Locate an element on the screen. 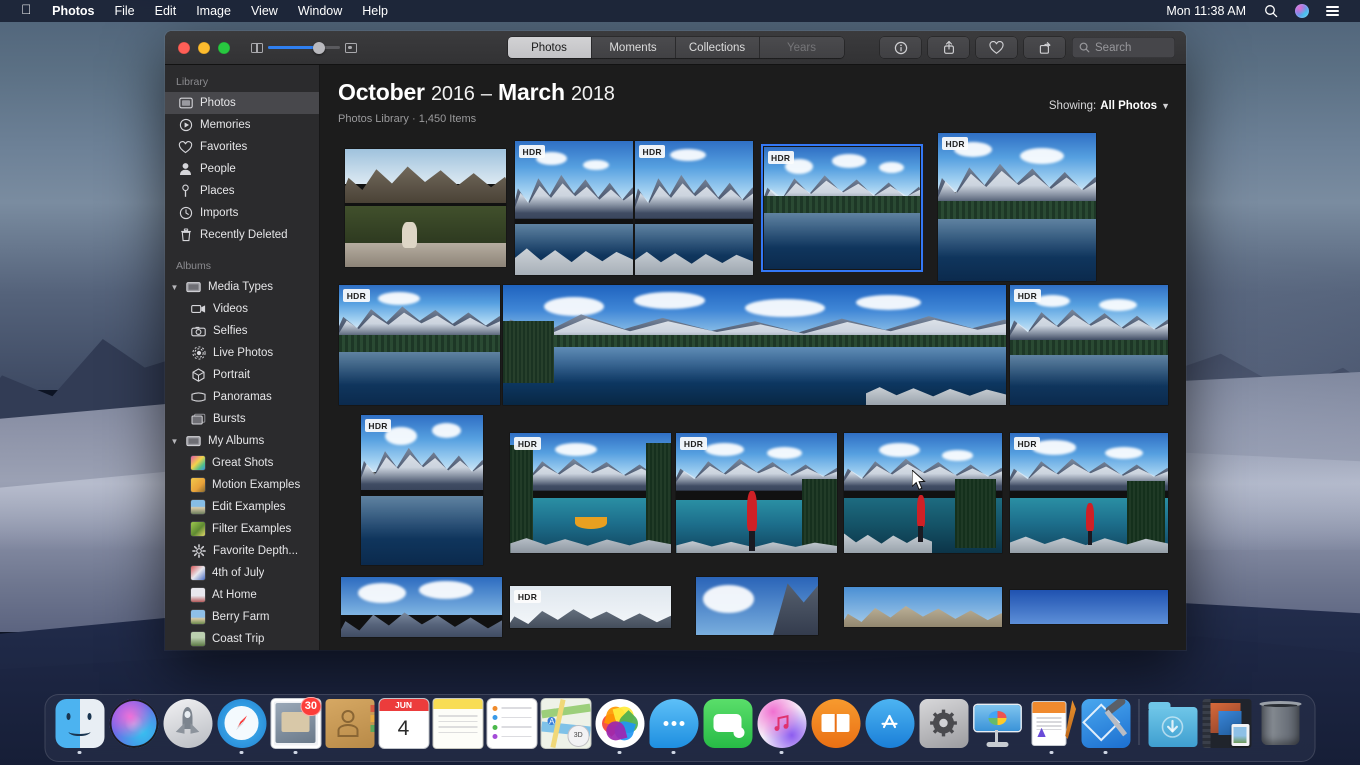  sidebar-item-4th-of-july: 4th of July is located at coordinates (242, 573).